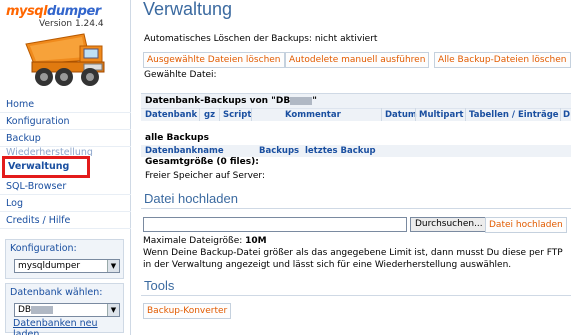  What do you see at coordinates (184, 151) in the screenshot?
I see `col-datenbankname: Datenbankname` at bounding box center [184, 151].